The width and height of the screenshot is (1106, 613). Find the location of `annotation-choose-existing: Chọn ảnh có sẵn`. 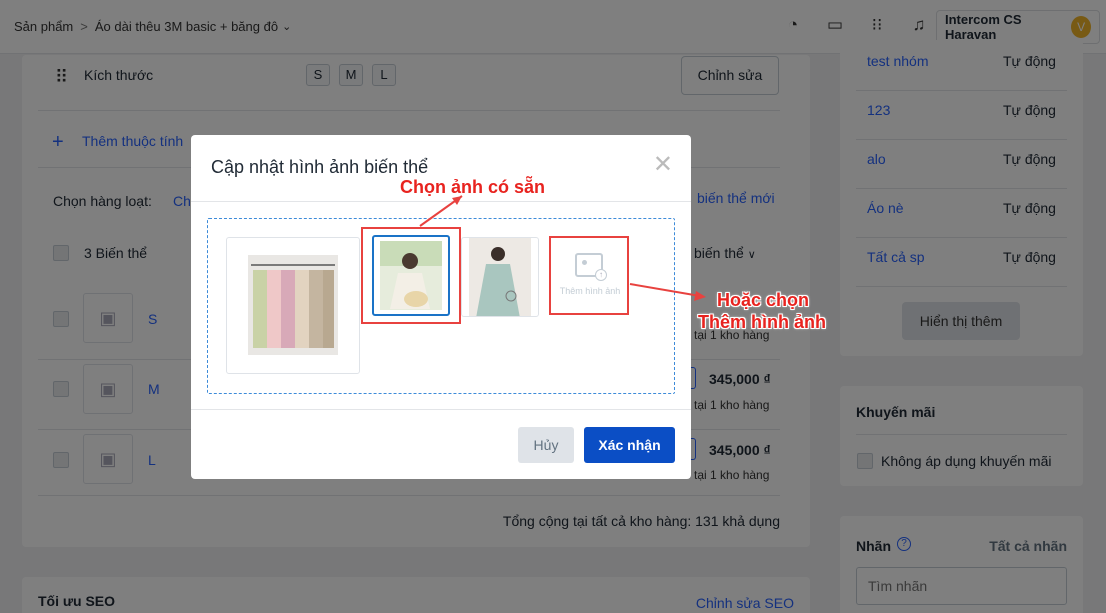

annotation-choose-existing: Chọn ảnh có sẵn is located at coordinates (473, 187).